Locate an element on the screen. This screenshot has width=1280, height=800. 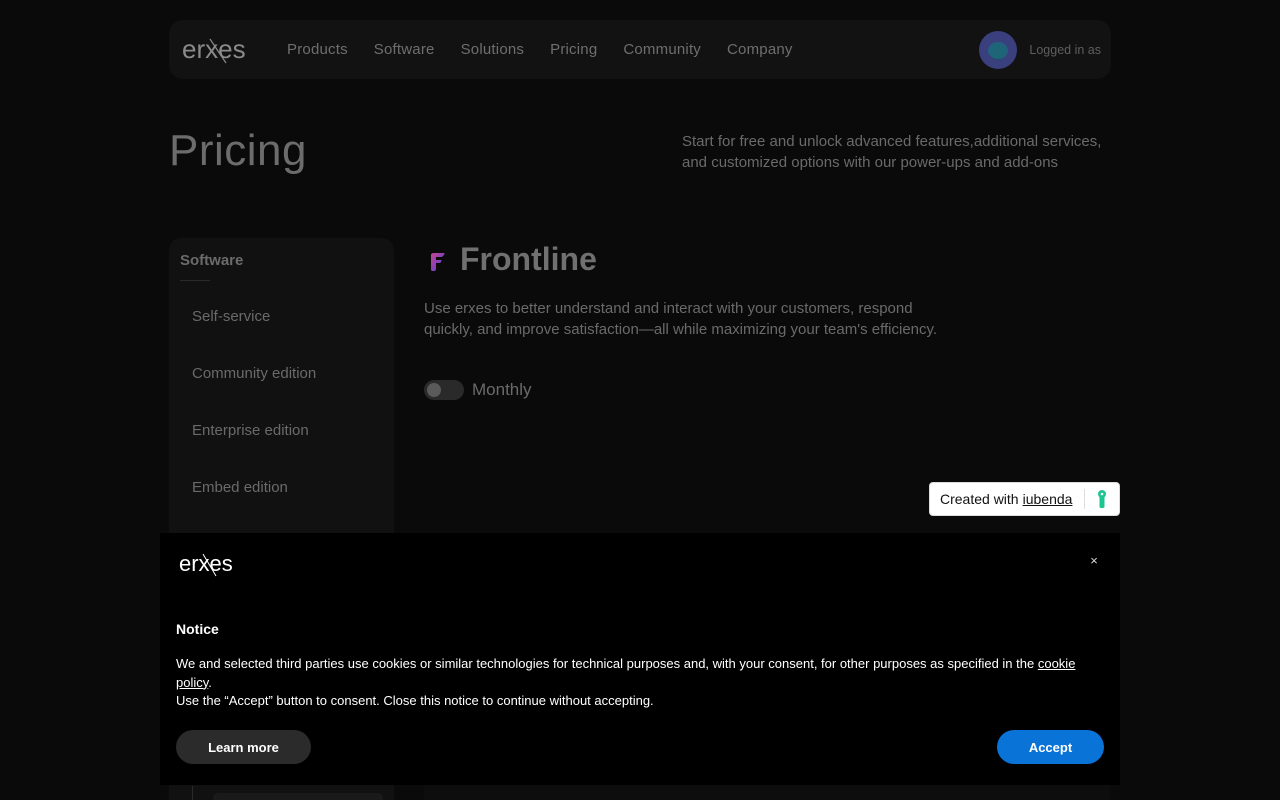
cookie-logo-text: erxes is located at coordinates (206, 563).